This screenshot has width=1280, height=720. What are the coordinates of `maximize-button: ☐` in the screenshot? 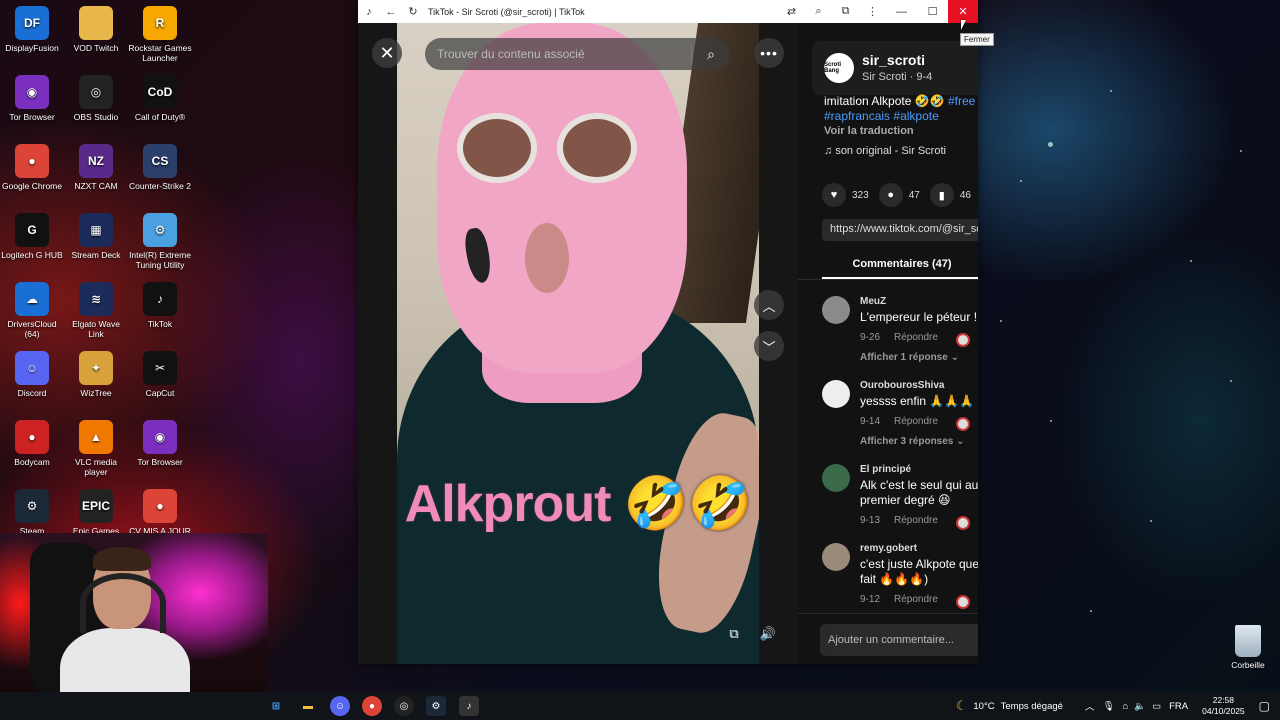 It's located at (932, 11).